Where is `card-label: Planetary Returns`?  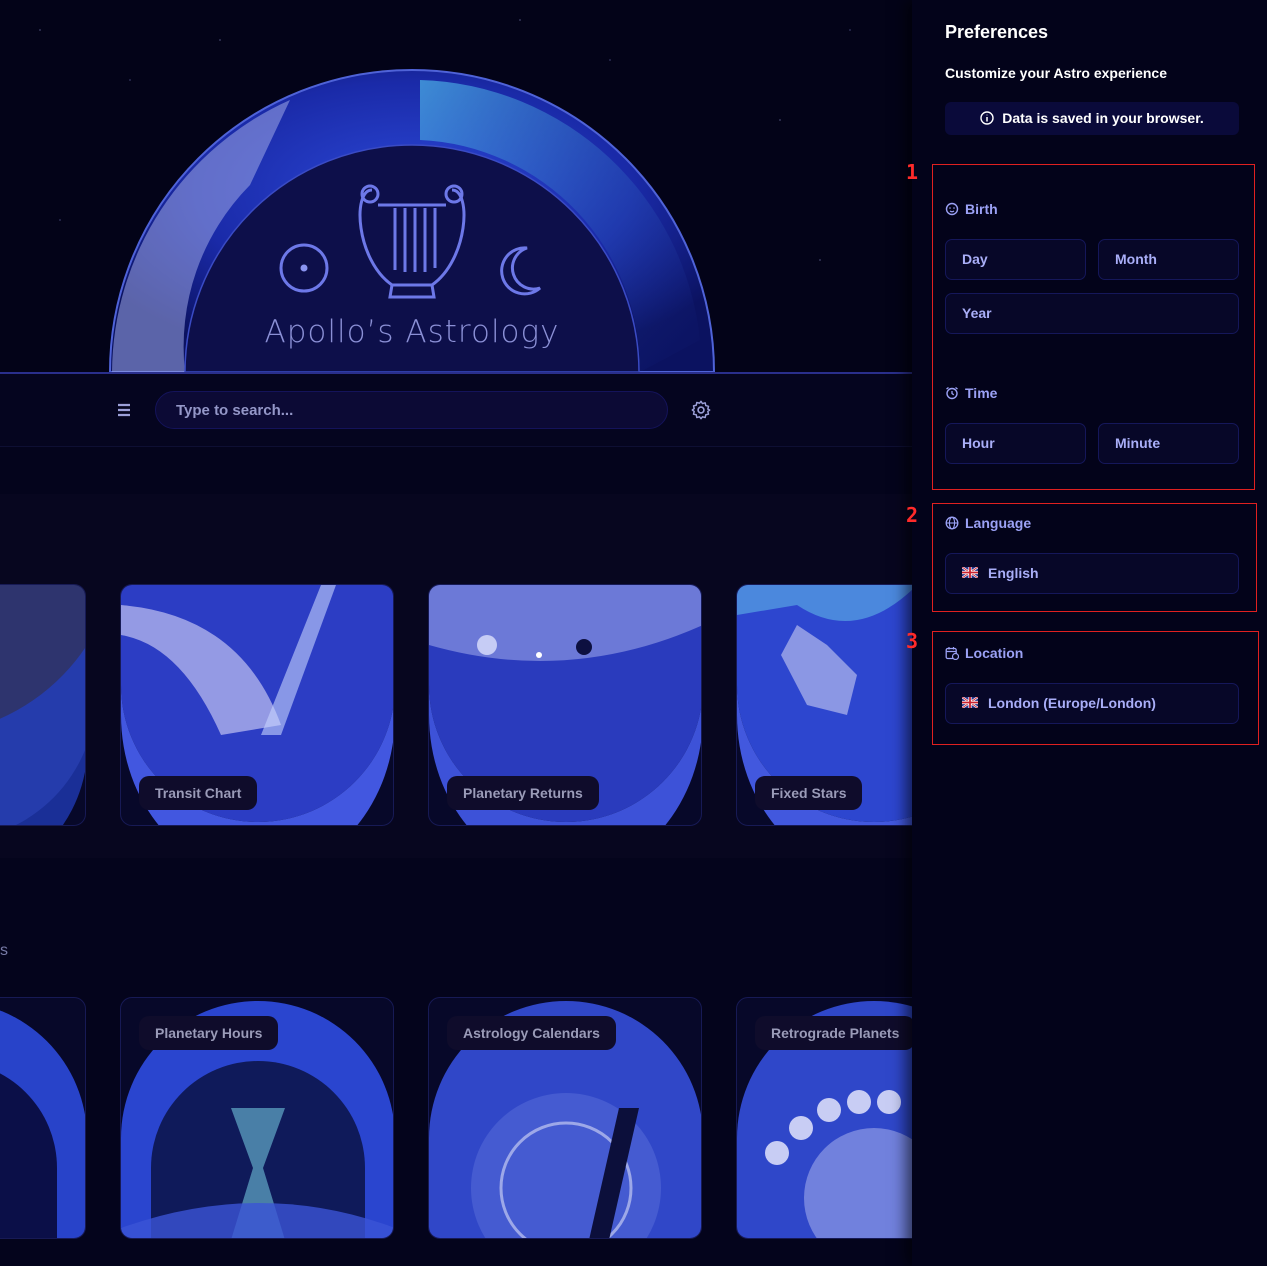
card-label: Planetary Returns is located at coordinates (523, 793).